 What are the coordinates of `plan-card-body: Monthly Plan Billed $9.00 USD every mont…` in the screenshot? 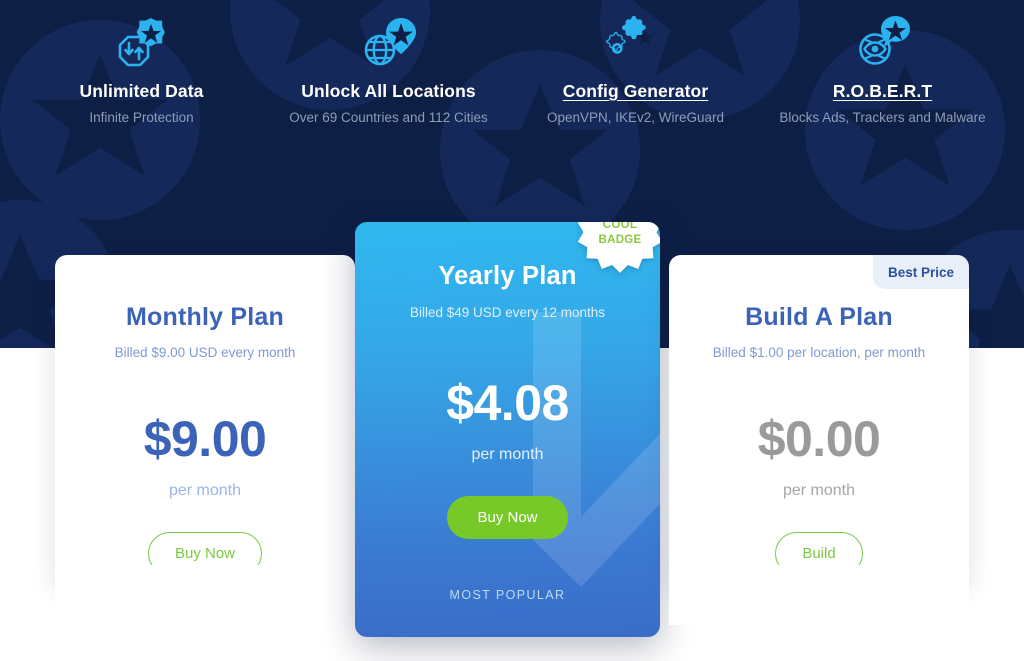 It's located at (205, 420).